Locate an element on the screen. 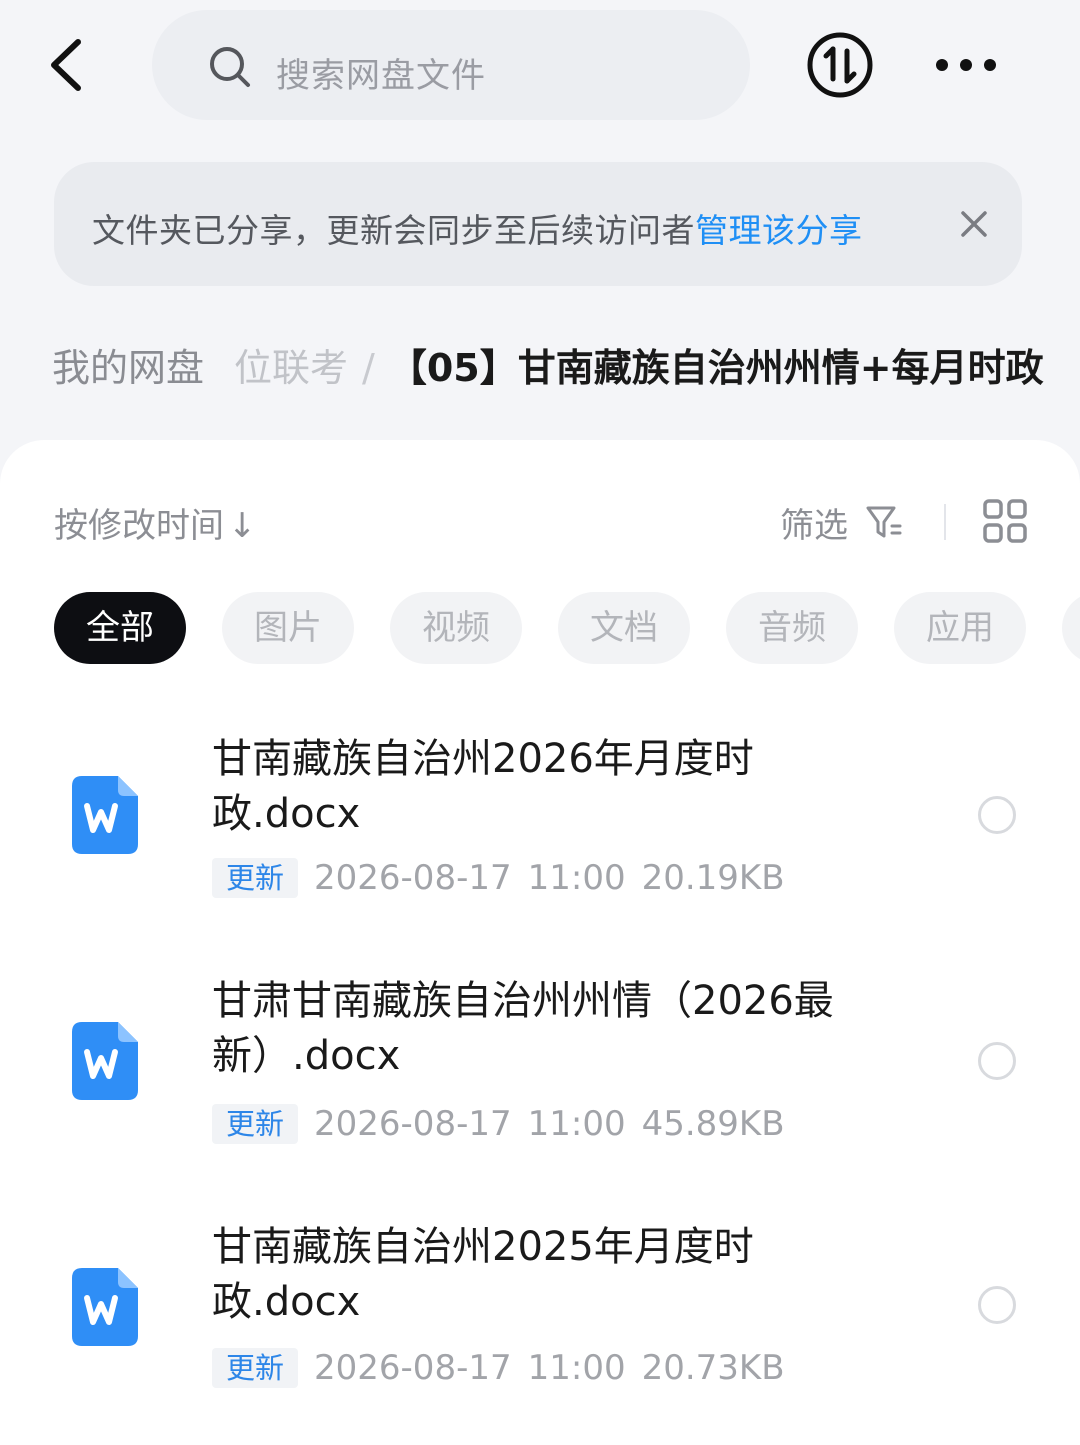  sort-button: 按修改时间 ↓ is located at coordinates (155, 522).